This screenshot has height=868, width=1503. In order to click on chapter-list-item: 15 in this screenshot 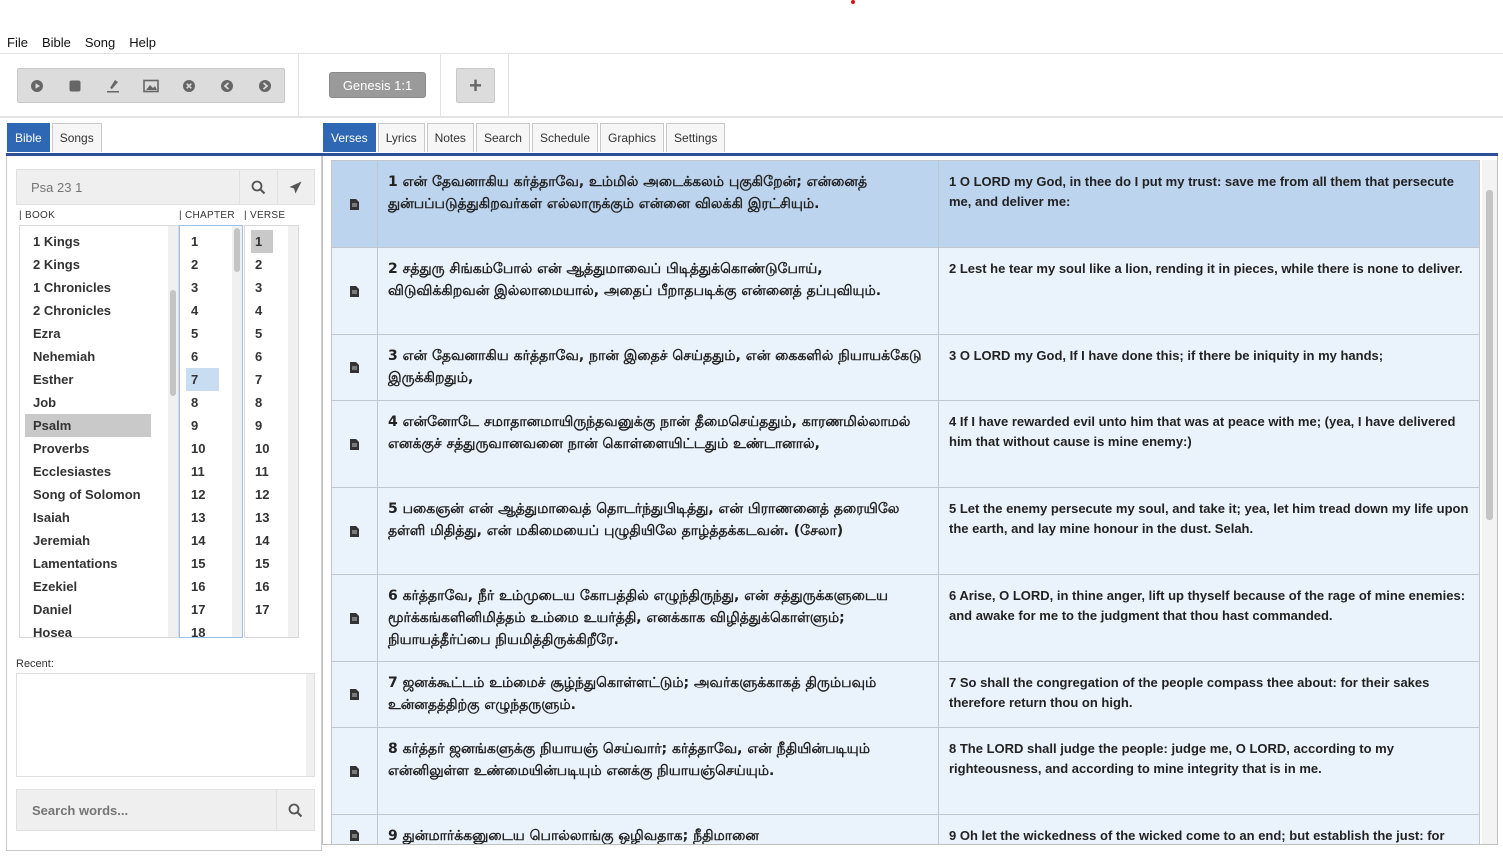, I will do `click(202, 563)`.